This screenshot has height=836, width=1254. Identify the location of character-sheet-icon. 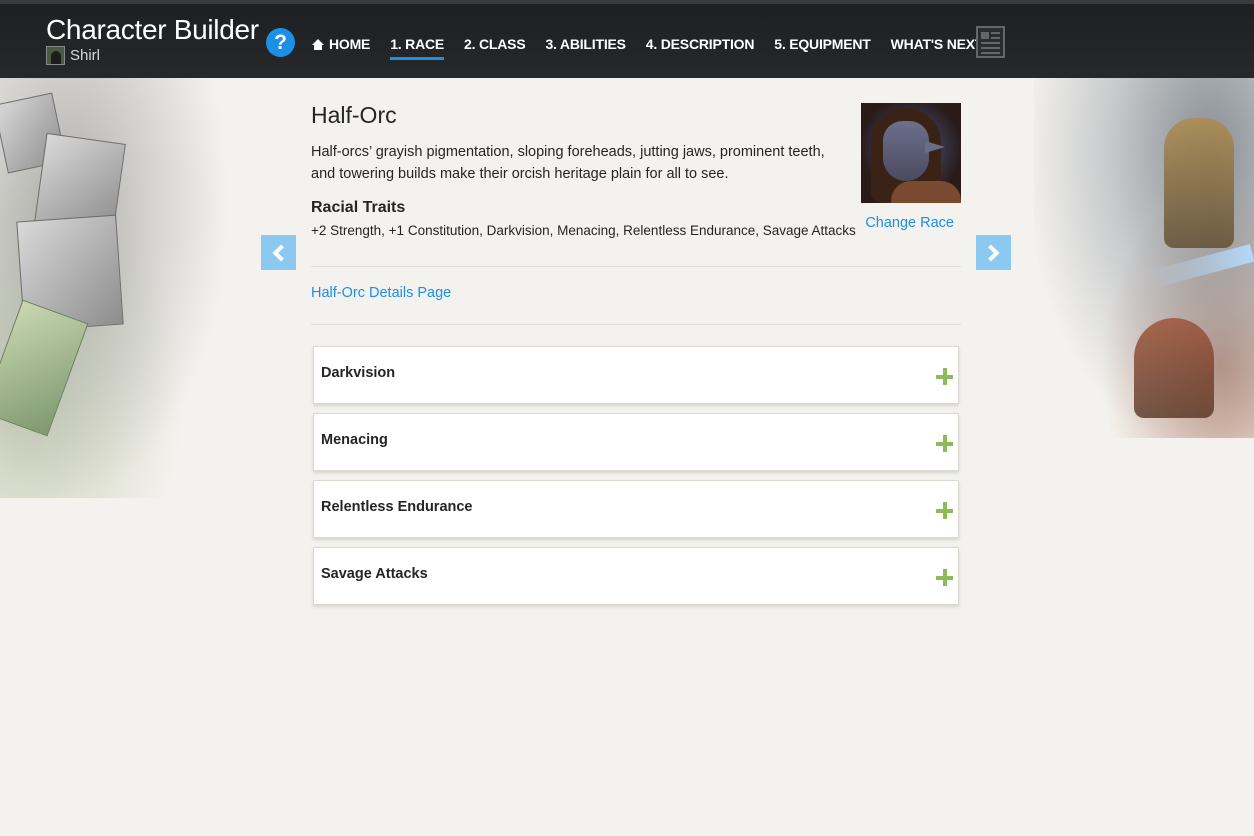
(990, 42).